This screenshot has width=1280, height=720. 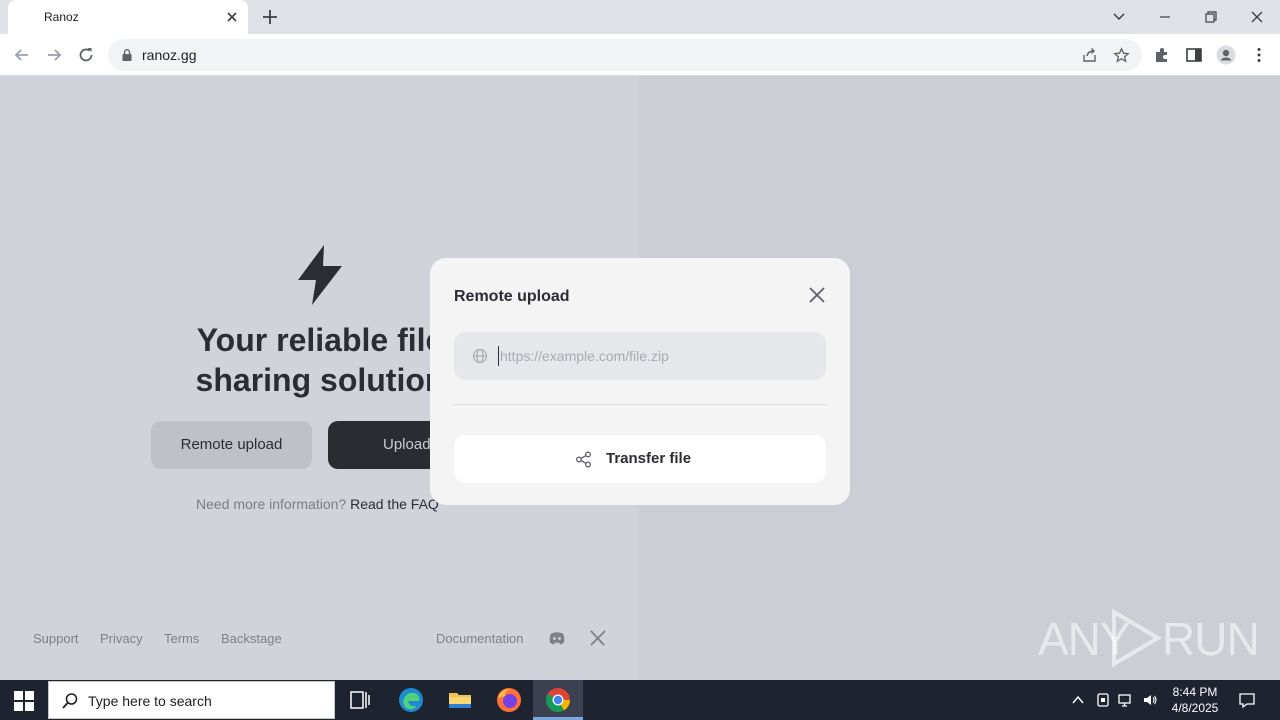 What do you see at coordinates (558, 700) in the screenshot?
I see `chrome-icon` at bounding box center [558, 700].